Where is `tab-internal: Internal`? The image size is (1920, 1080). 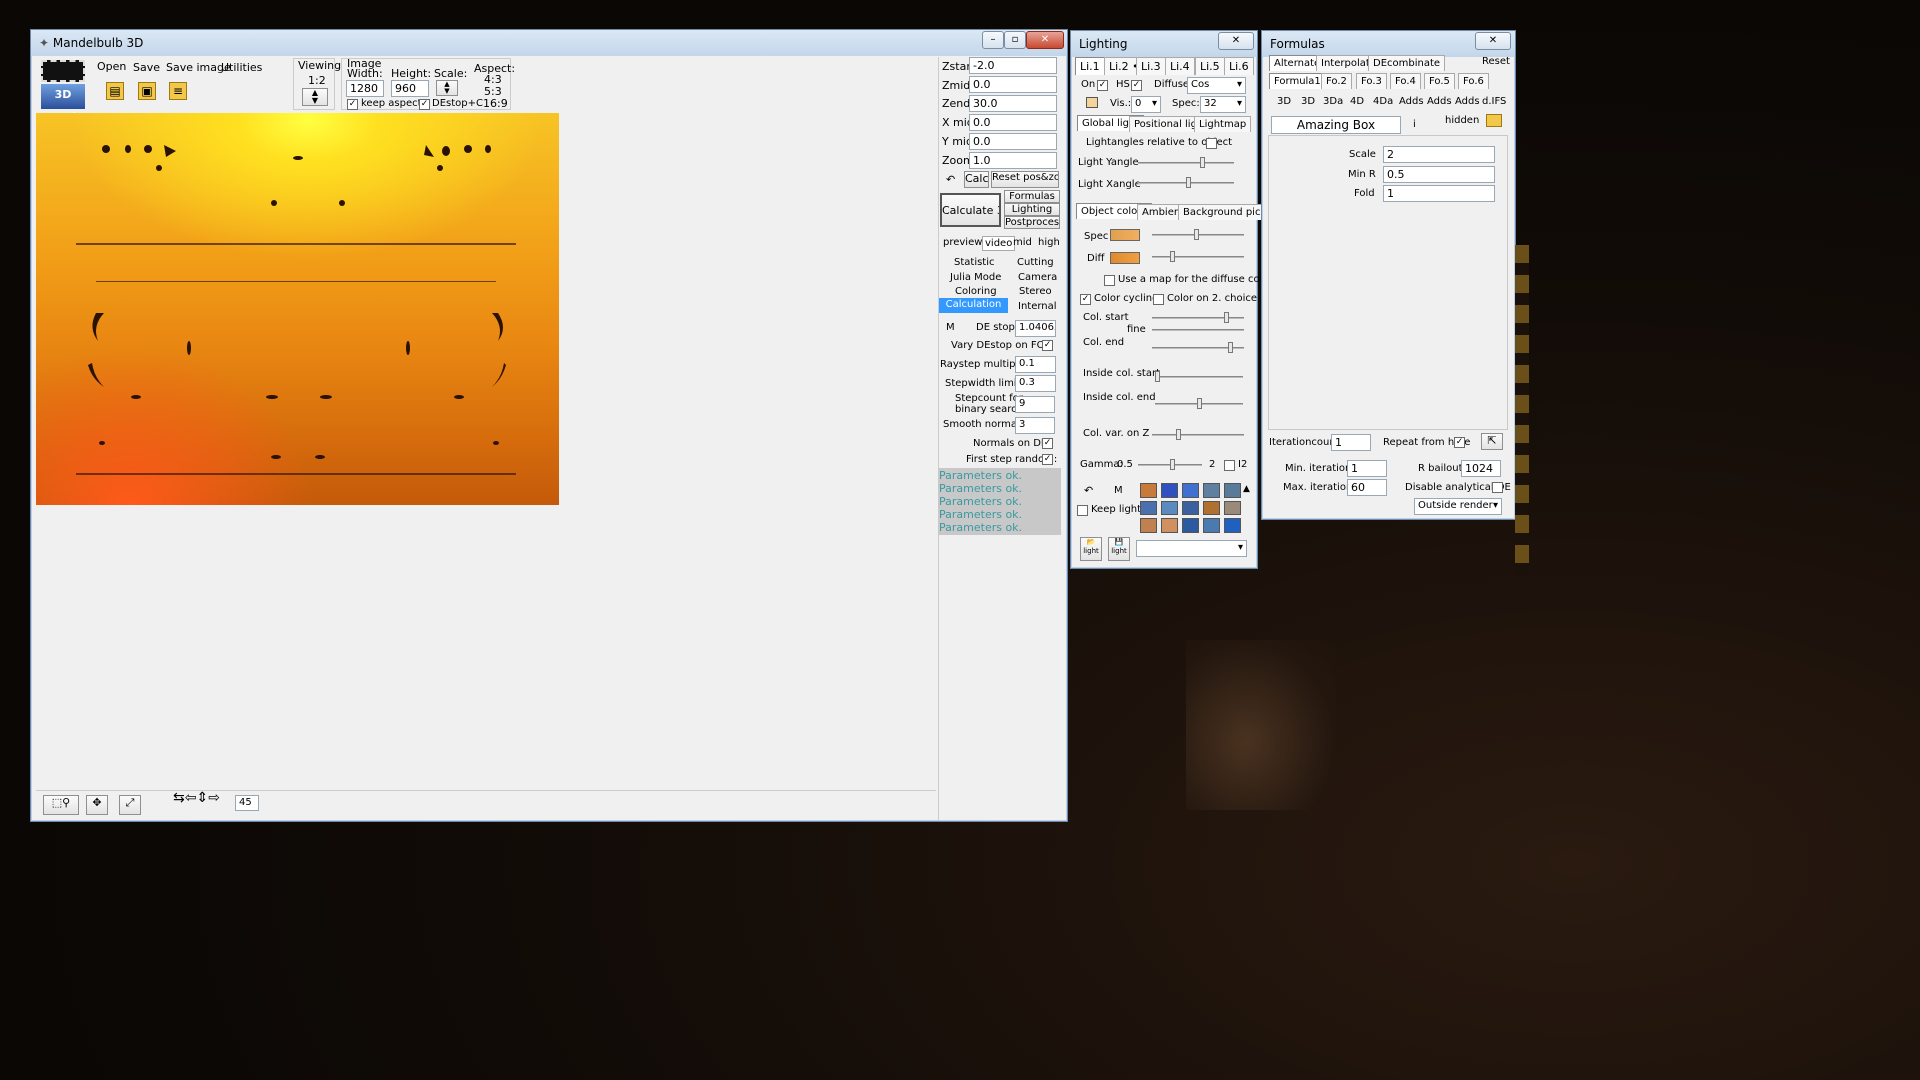 tab-internal: Internal is located at coordinates (1037, 306).